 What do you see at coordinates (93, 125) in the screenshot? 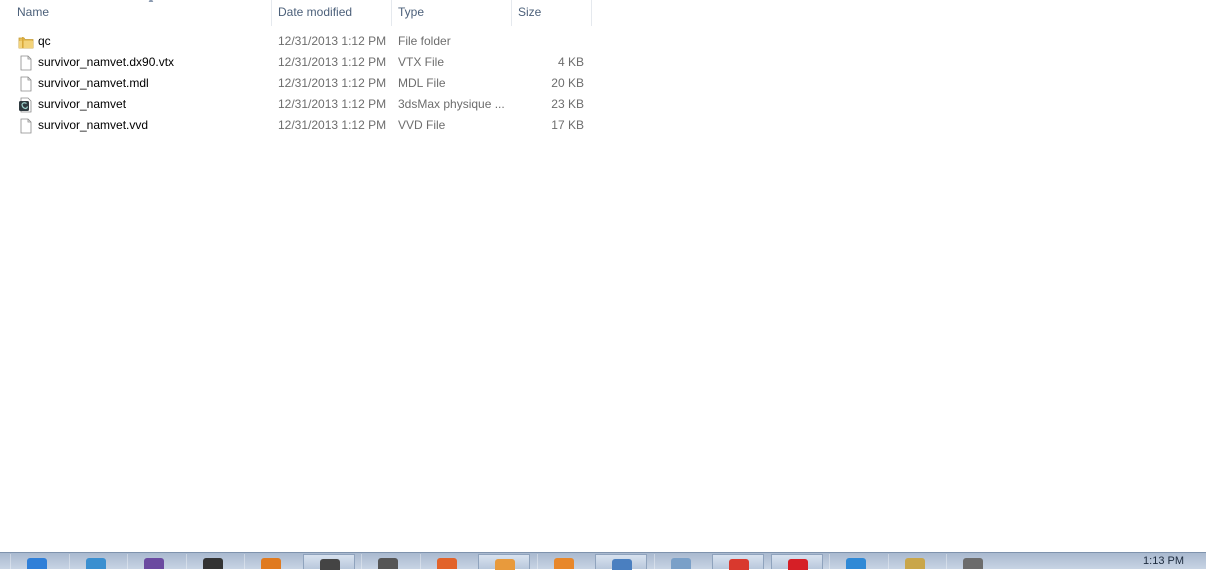
I see `file-name: survivor_namvet.vvd` at bounding box center [93, 125].